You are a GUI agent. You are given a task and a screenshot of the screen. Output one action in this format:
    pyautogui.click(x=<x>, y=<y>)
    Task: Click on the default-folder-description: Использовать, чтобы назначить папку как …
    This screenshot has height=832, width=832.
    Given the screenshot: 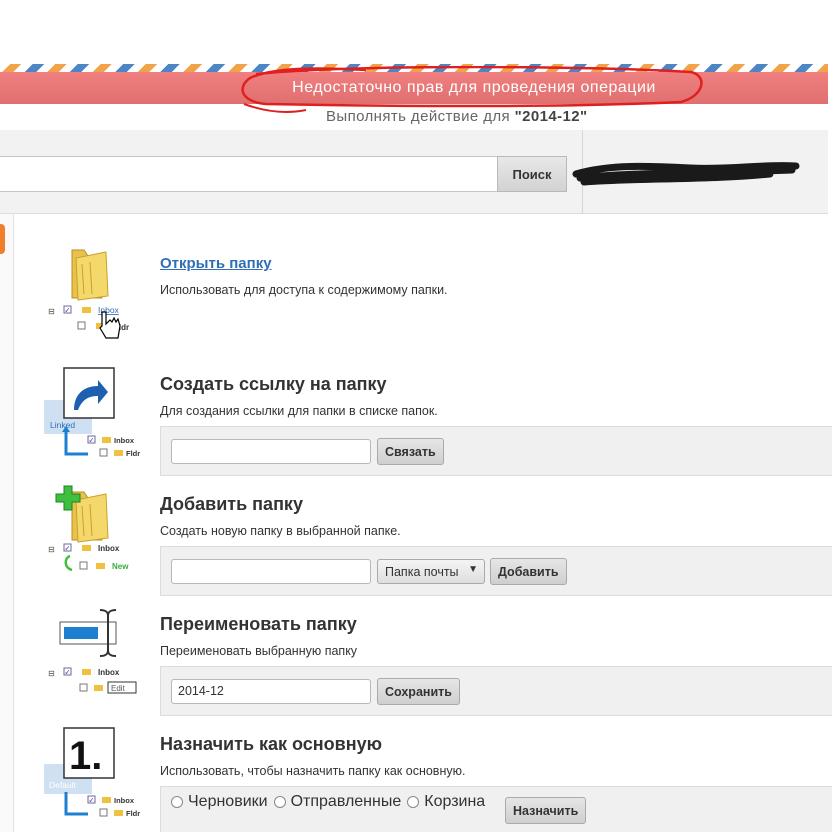 What is the action you would take?
    pyautogui.click(x=313, y=771)
    